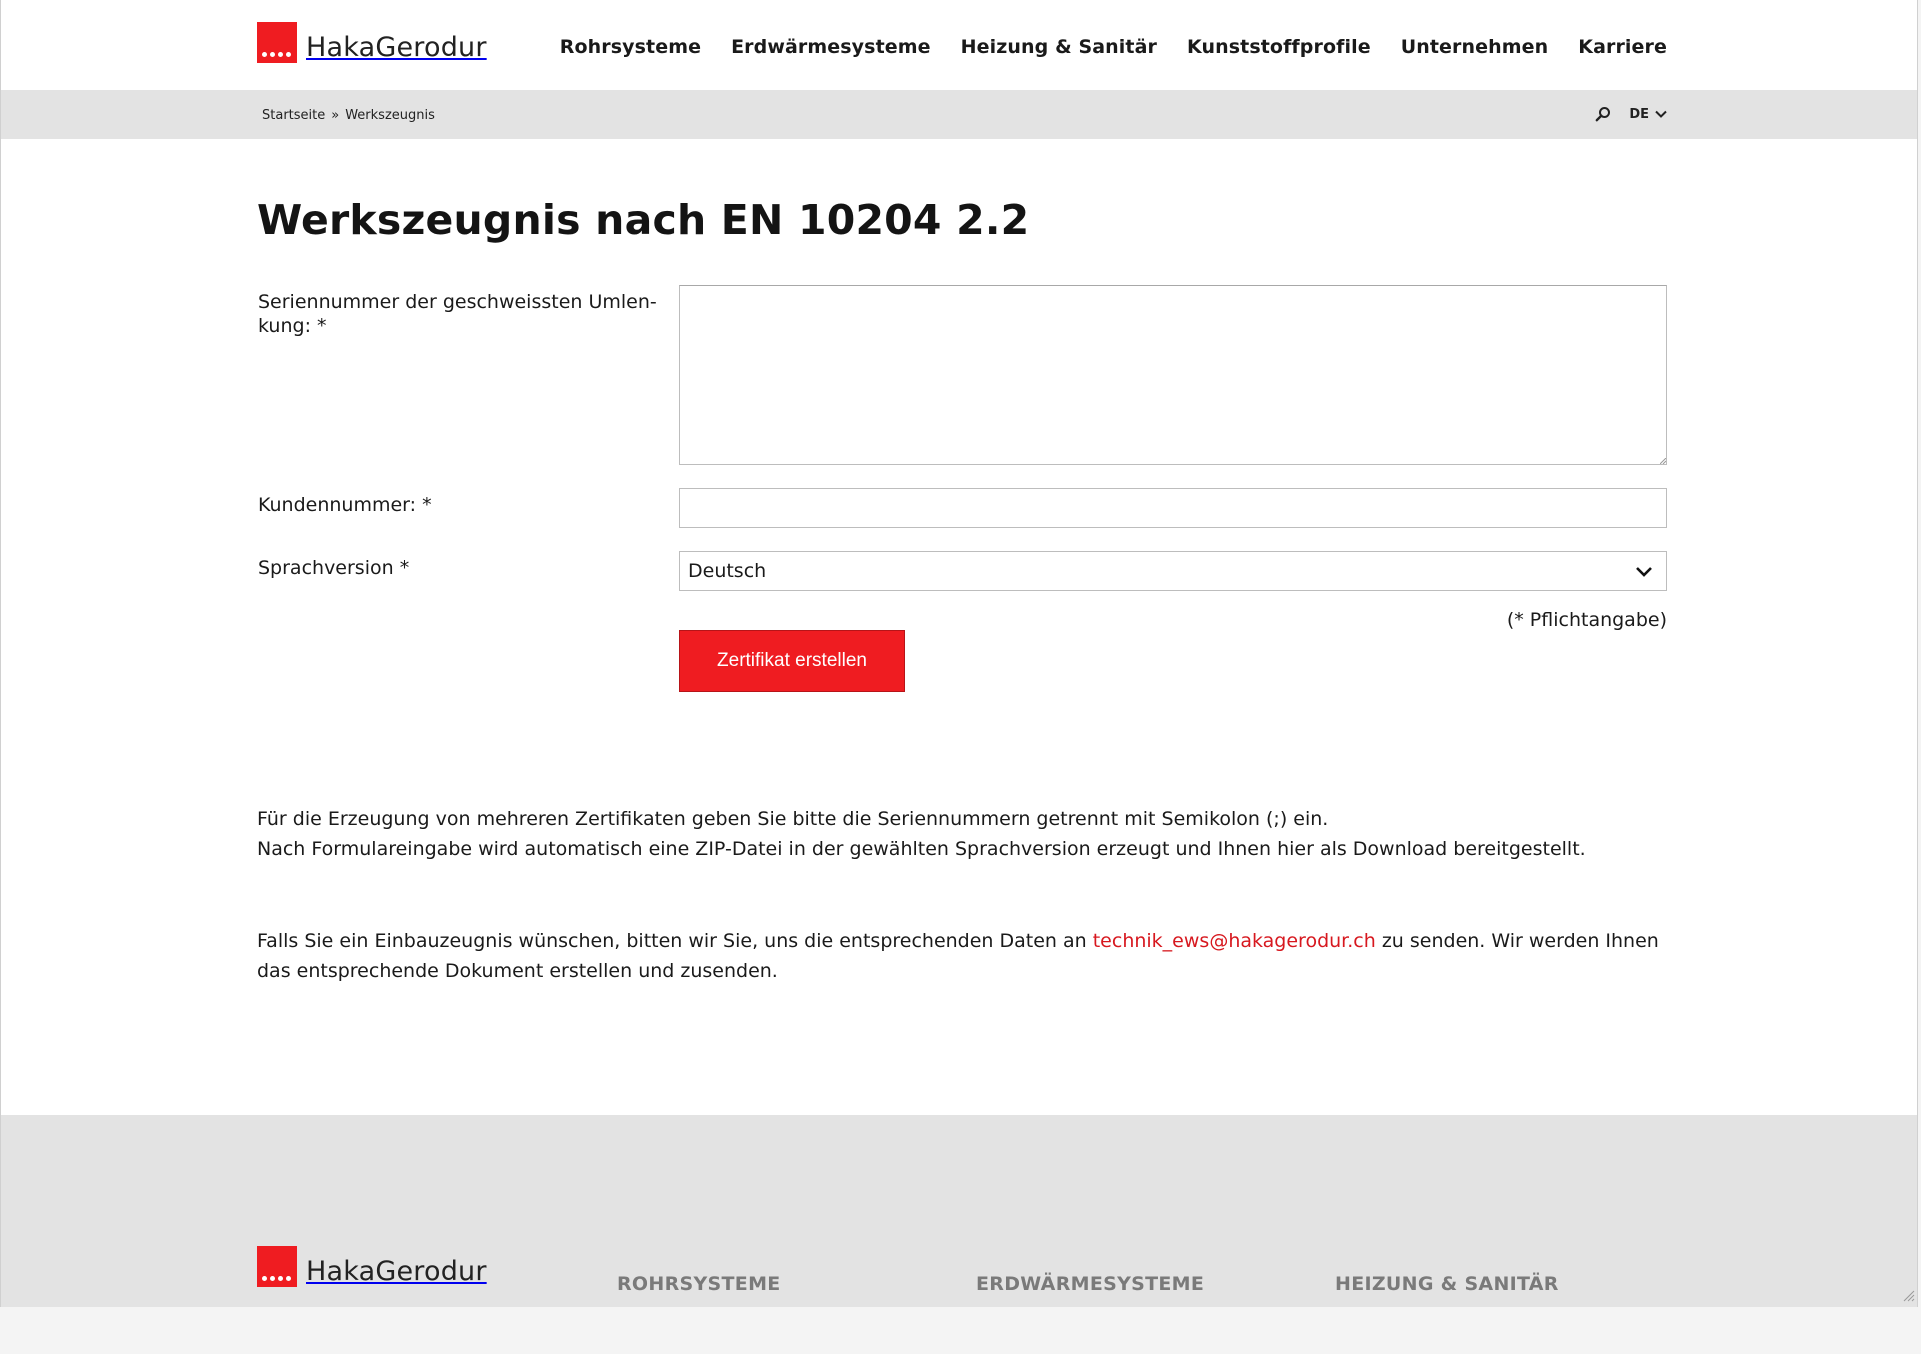 The image size is (1921, 1354). I want to click on serial-number-textarea, so click(1173, 375).